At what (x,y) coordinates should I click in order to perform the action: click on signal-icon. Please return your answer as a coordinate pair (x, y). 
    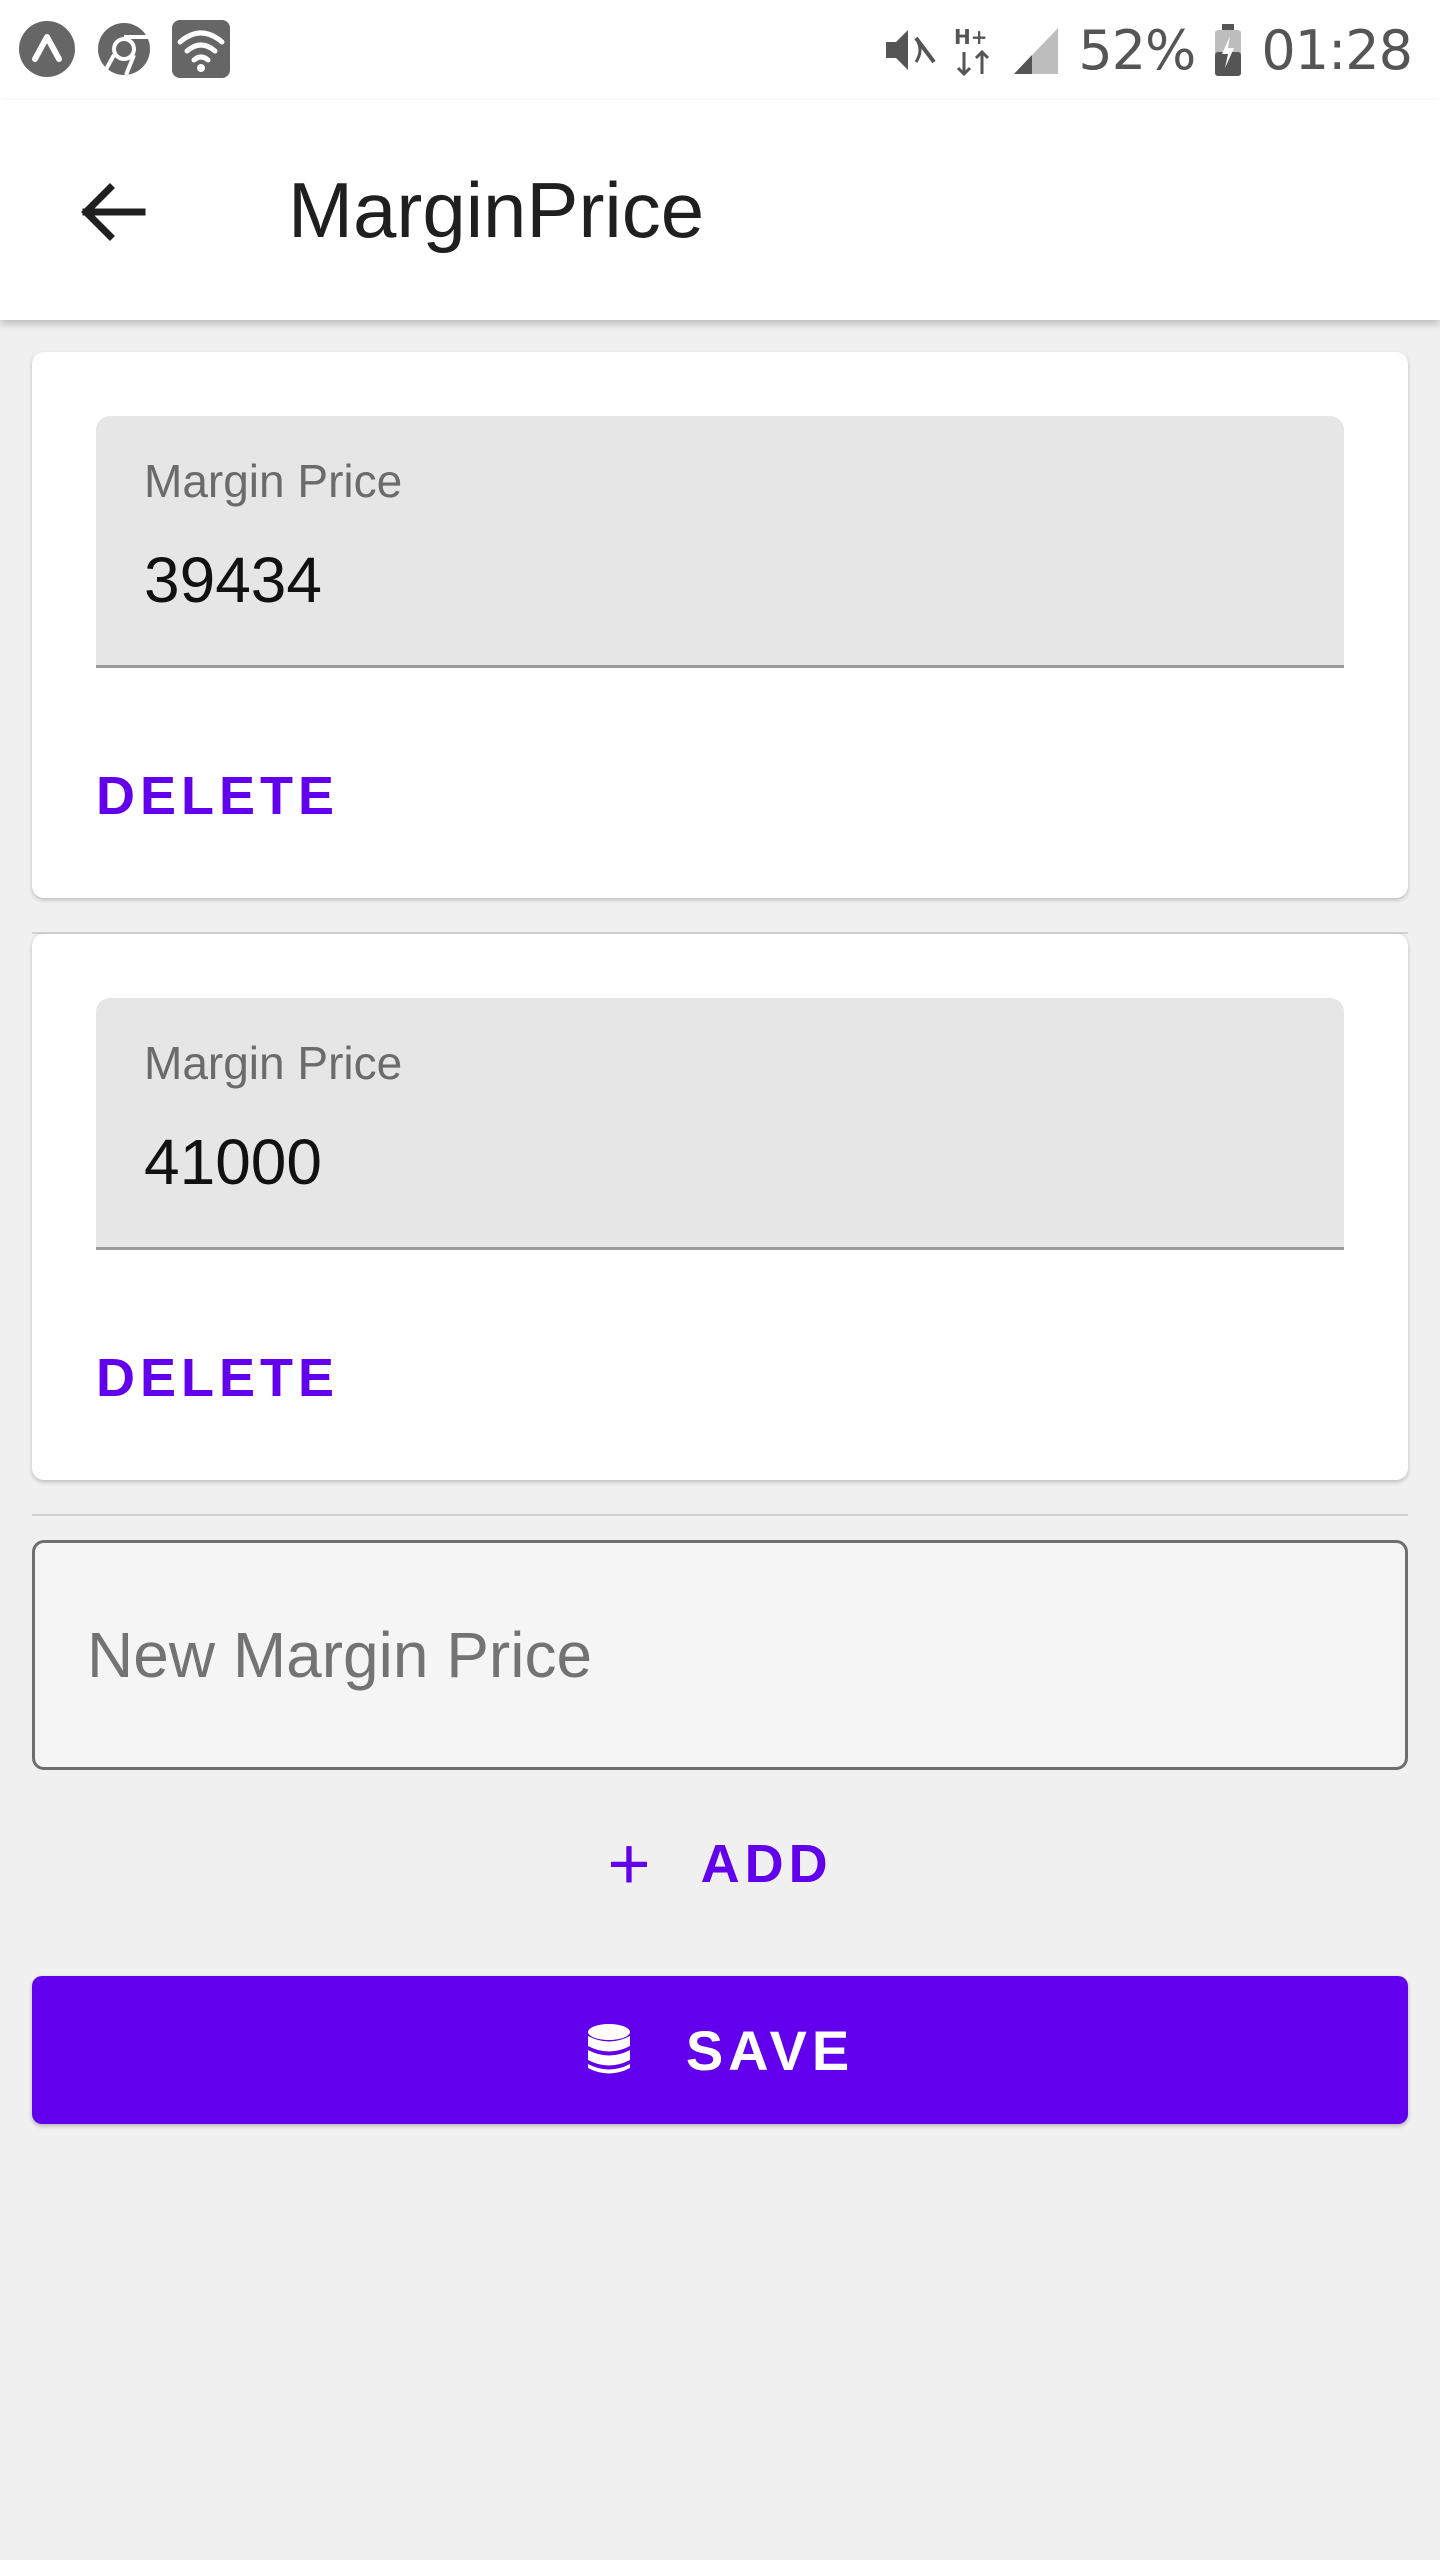
    Looking at the image, I should click on (1036, 51).